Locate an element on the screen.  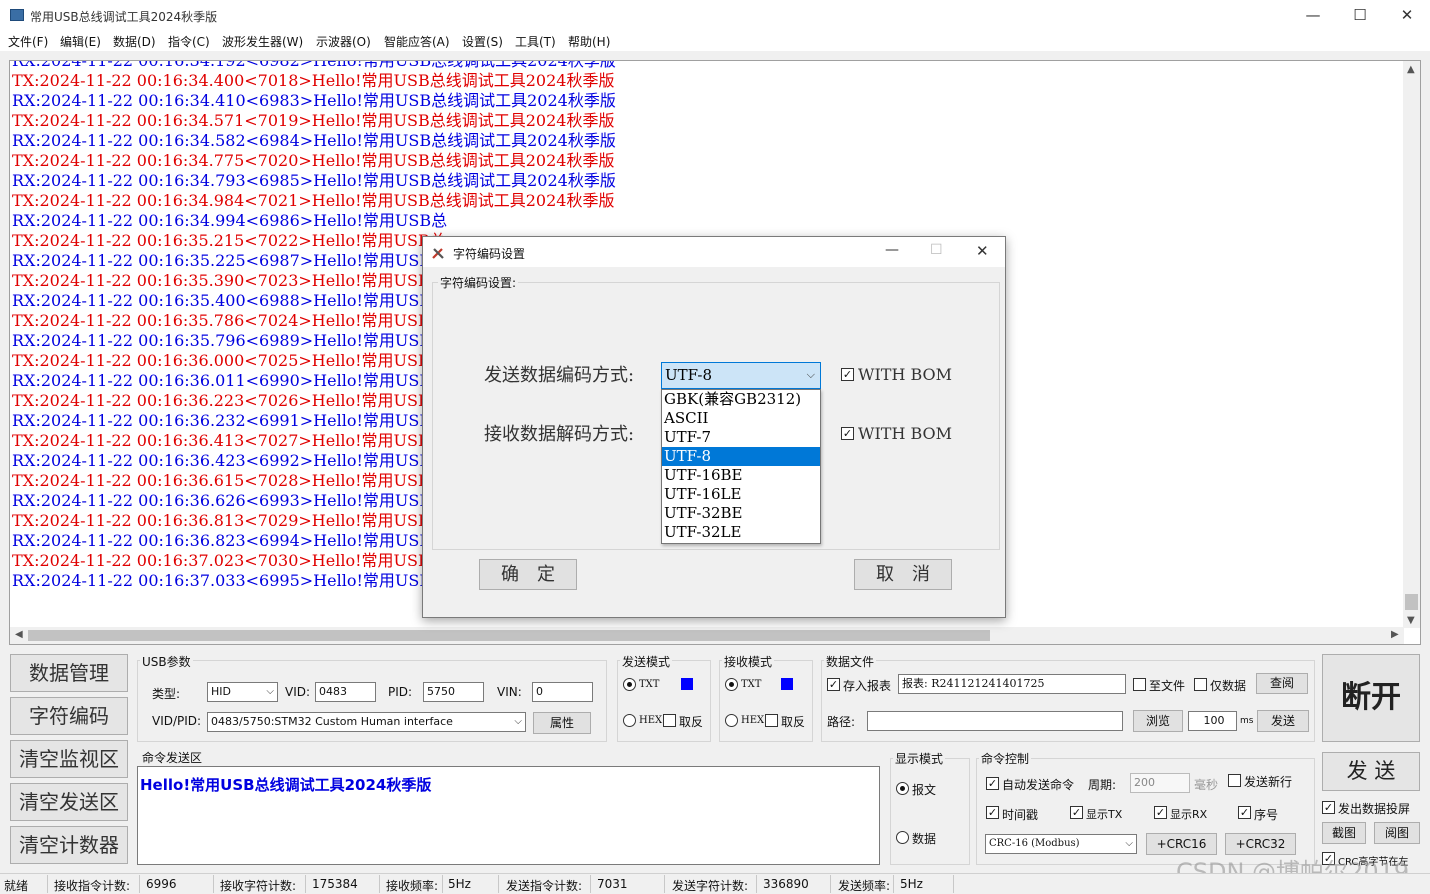
send-button: 发 送 is located at coordinates (1371, 771).